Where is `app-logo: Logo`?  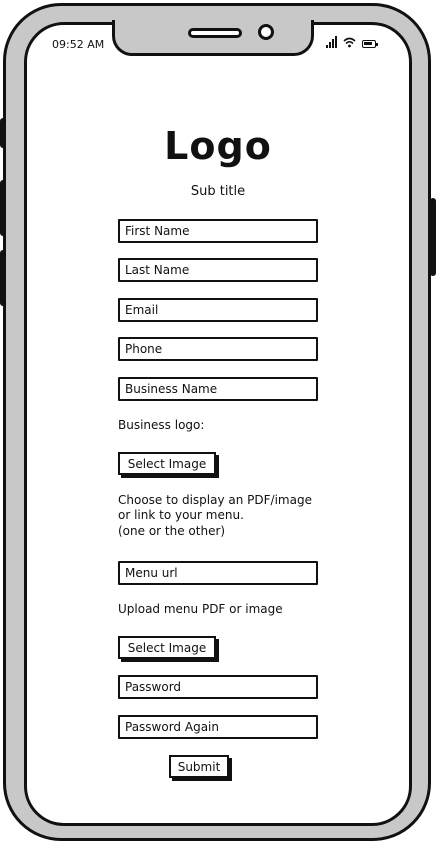
app-logo: Logo is located at coordinates (218, 146).